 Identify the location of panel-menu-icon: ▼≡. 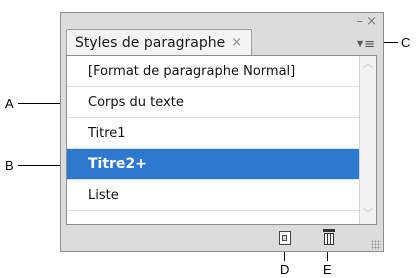
(366, 44).